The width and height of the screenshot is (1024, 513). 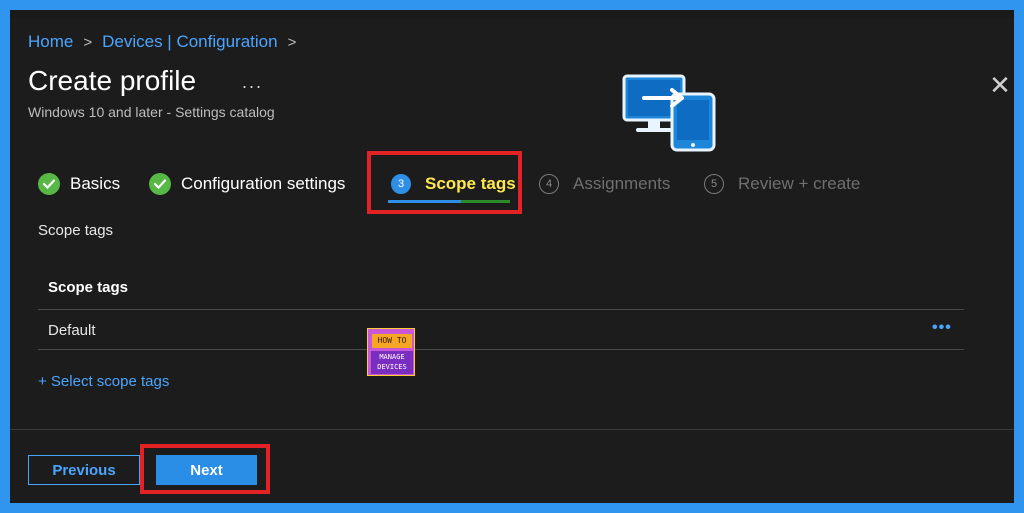 What do you see at coordinates (72, 330) in the screenshot?
I see `table-cell-default: Default` at bounding box center [72, 330].